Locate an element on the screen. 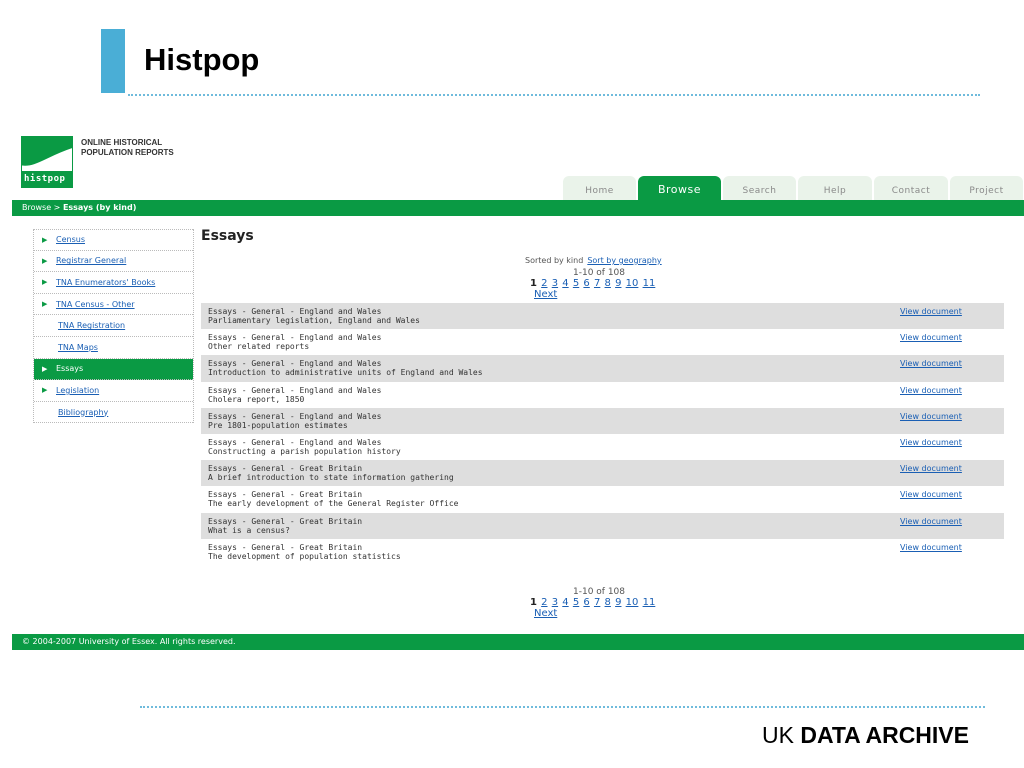 This screenshot has width=1024, height=768. sidebar-item-bibliography: Bibliography is located at coordinates (113, 413).